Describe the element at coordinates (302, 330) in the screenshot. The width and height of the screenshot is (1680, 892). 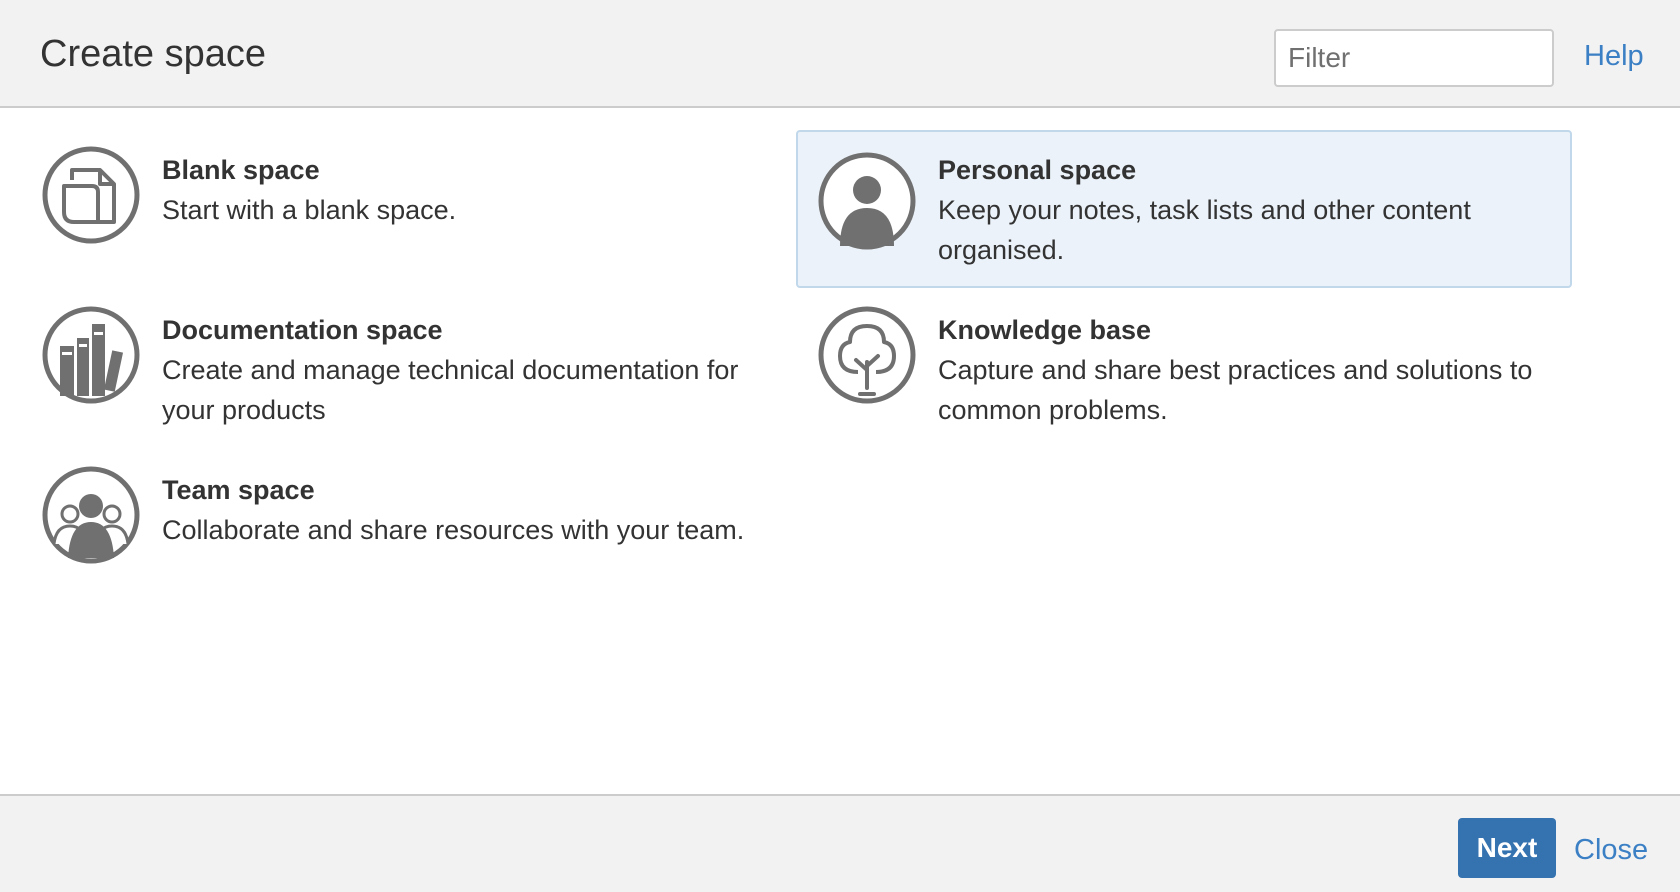
I see `template-name: Documentation space` at that location.